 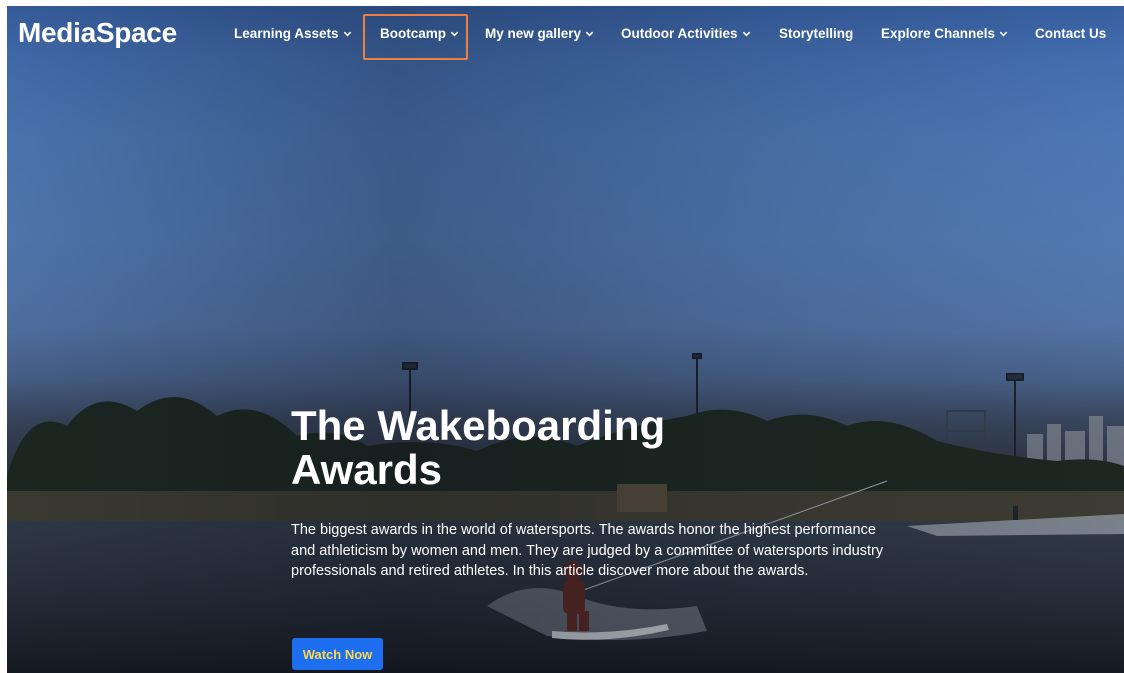 I want to click on nav-item-storytelling: Storytelling, so click(x=816, y=33).